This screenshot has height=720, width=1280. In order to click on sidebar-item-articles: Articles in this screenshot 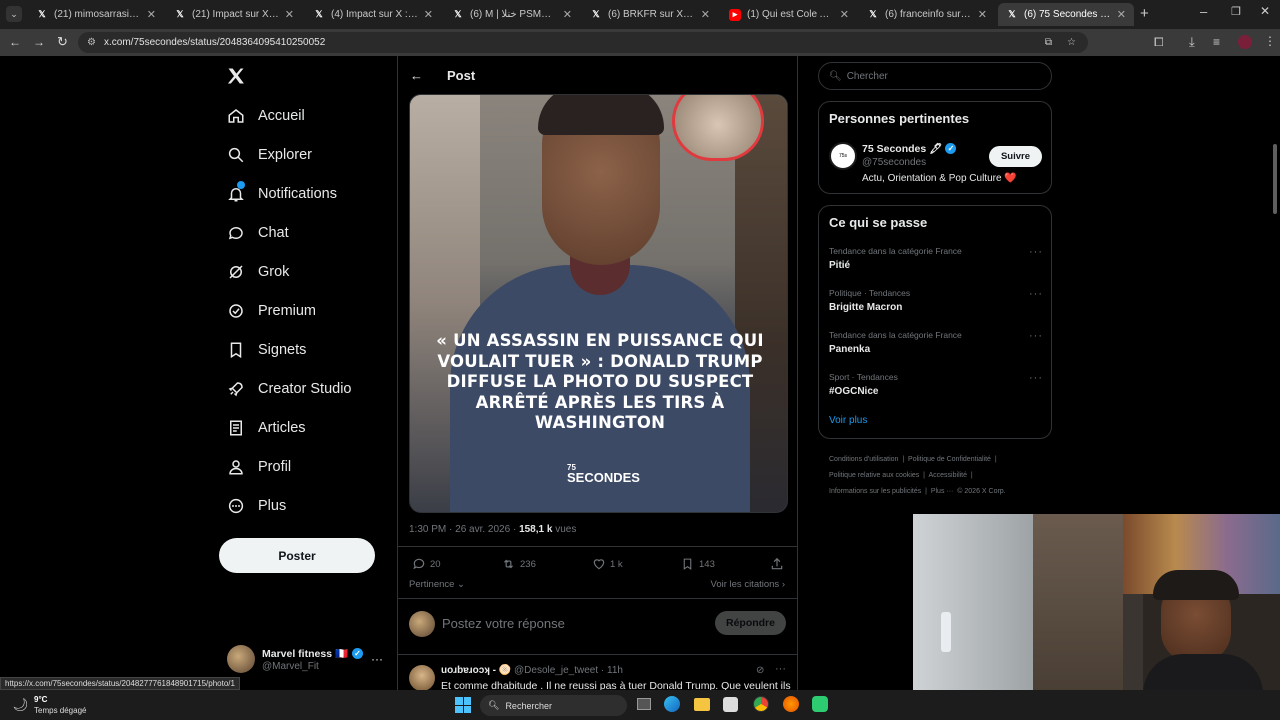, I will do `click(266, 428)`.